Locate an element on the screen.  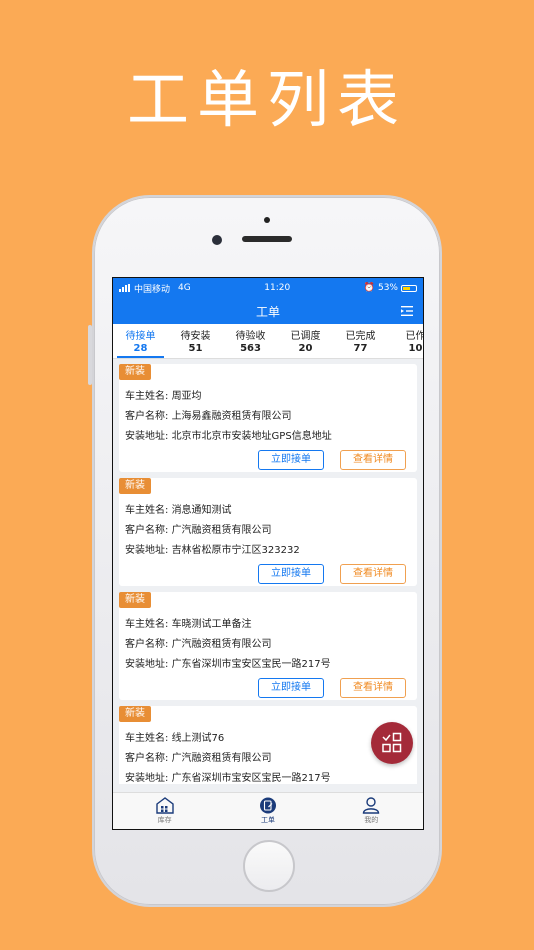
status-bar: 中国移动 4G 11:20 ⏰ 53% is located at coordinates (268, 288).